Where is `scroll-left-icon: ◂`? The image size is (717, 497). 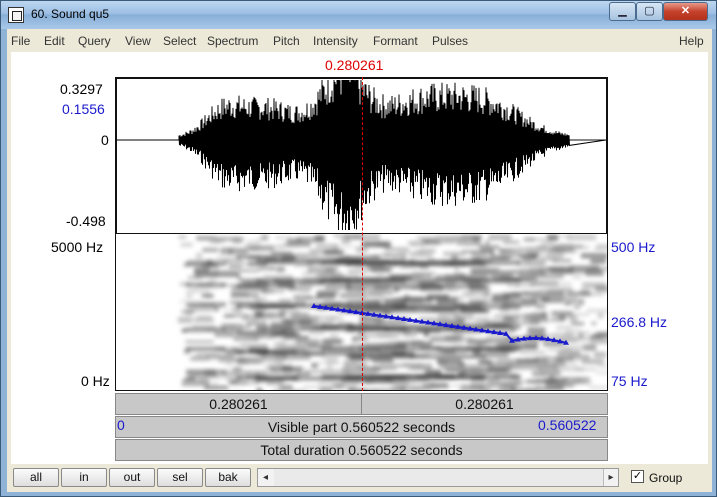
scroll-left-icon: ◂ is located at coordinates (265, 477).